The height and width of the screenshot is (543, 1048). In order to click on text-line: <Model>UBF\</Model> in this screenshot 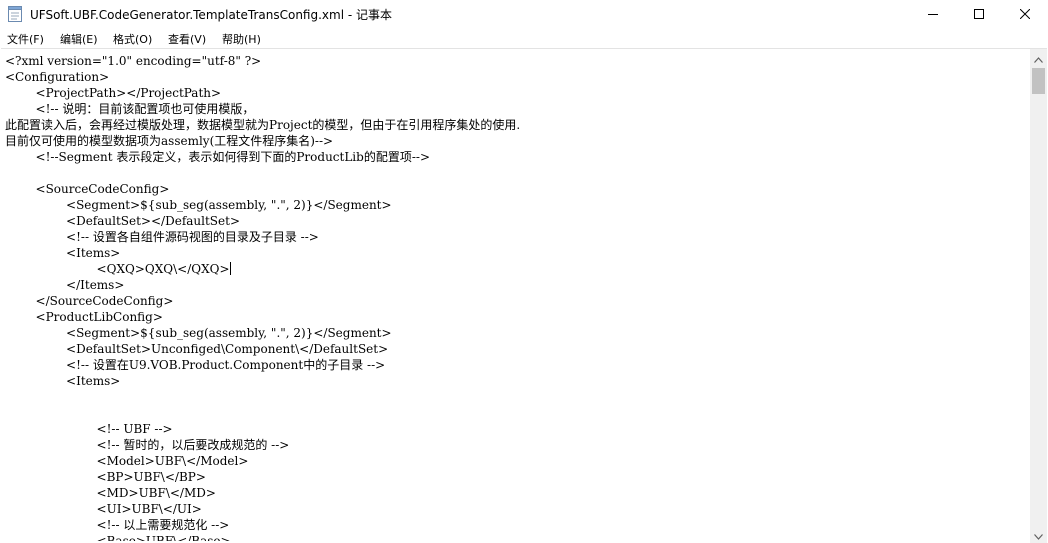, I will do `click(127, 461)`.